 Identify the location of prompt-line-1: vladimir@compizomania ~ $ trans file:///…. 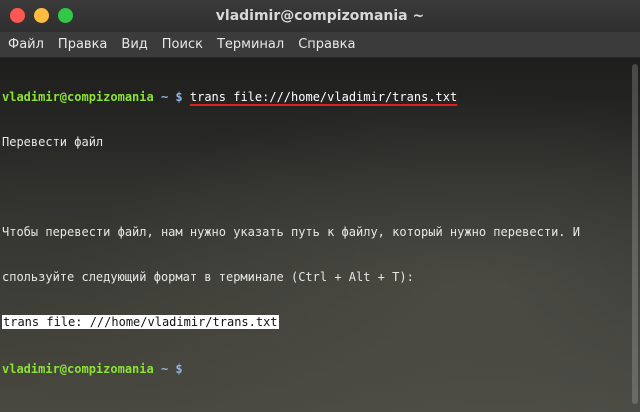
(312, 97).